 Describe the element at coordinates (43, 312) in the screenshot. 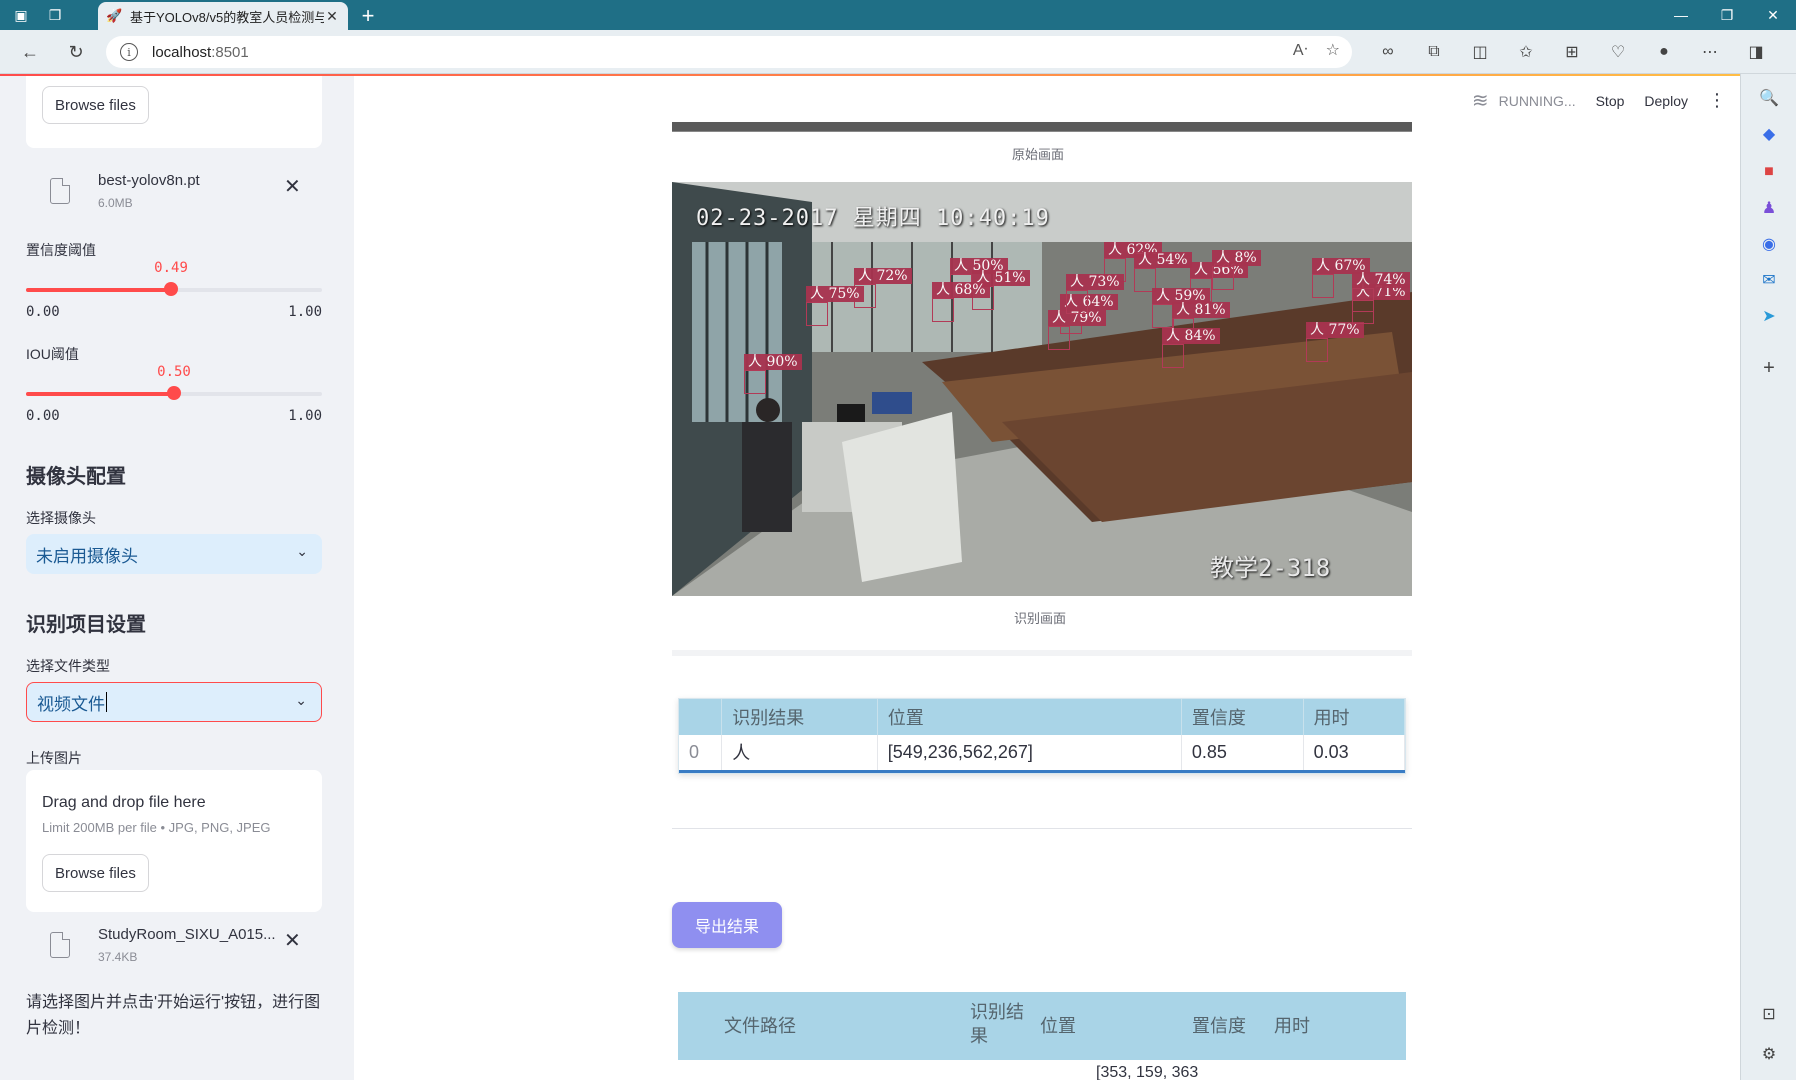

I see `conf-slider-min: 0.00` at that location.